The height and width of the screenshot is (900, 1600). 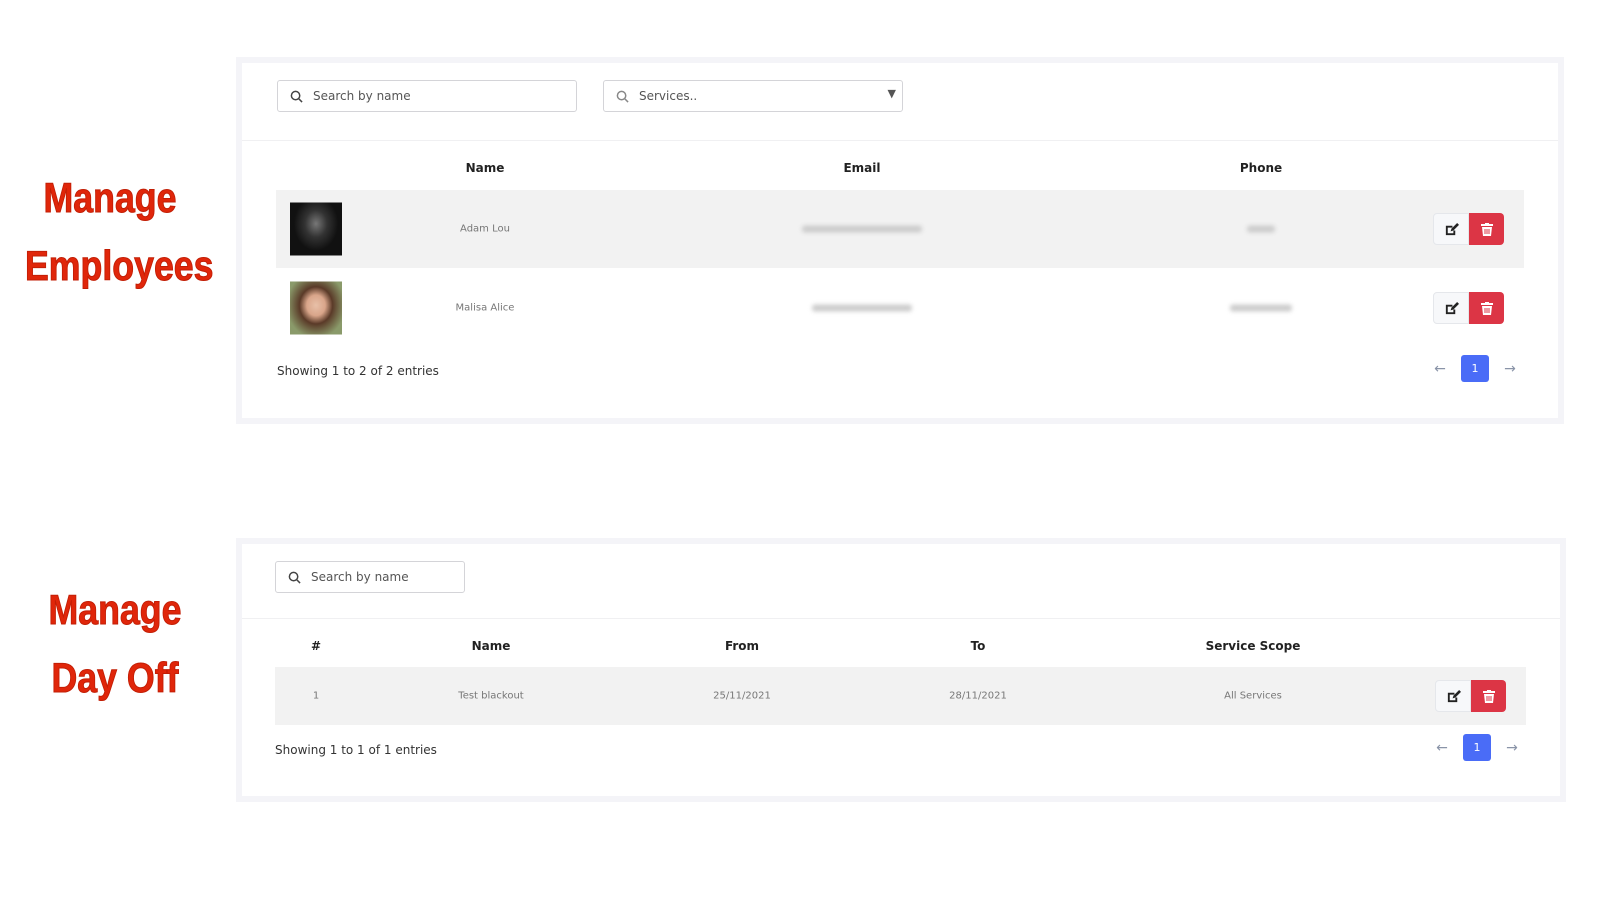 What do you see at coordinates (485, 308) in the screenshot?
I see `employee-name: Malisa Alice` at bounding box center [485, 308].